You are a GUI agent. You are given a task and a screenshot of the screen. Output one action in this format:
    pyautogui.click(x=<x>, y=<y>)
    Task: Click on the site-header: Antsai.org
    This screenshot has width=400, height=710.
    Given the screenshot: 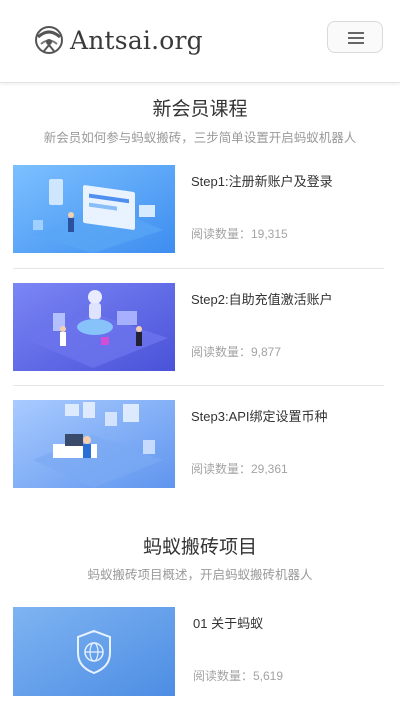 What is the action you would take?
    pyautogui.click(x=200, y=41)
    